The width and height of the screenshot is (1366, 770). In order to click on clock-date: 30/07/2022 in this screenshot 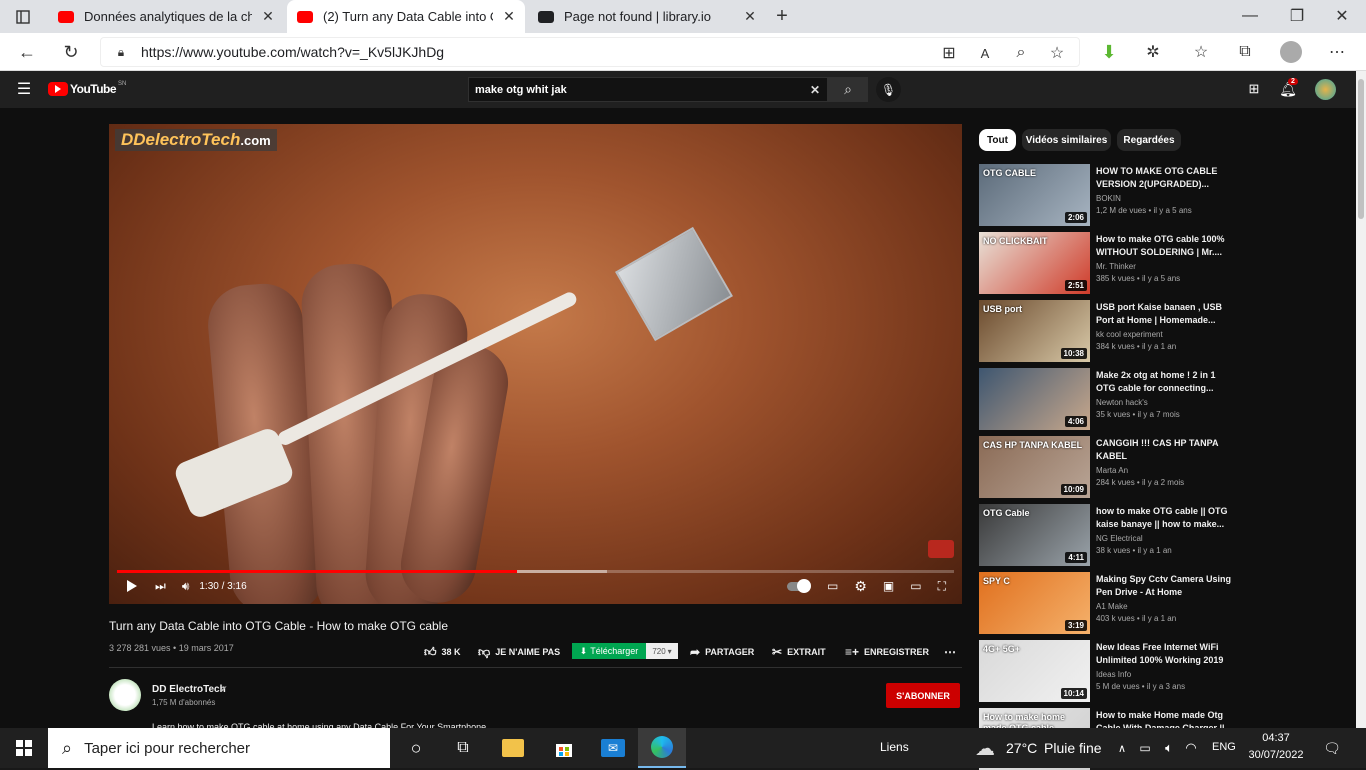, I will do `click(1276, 755)`.